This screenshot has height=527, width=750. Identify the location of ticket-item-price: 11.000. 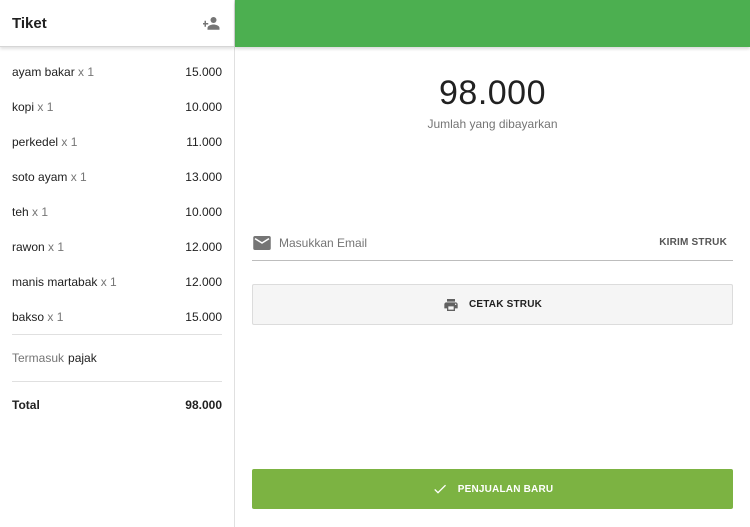
(204, 141).